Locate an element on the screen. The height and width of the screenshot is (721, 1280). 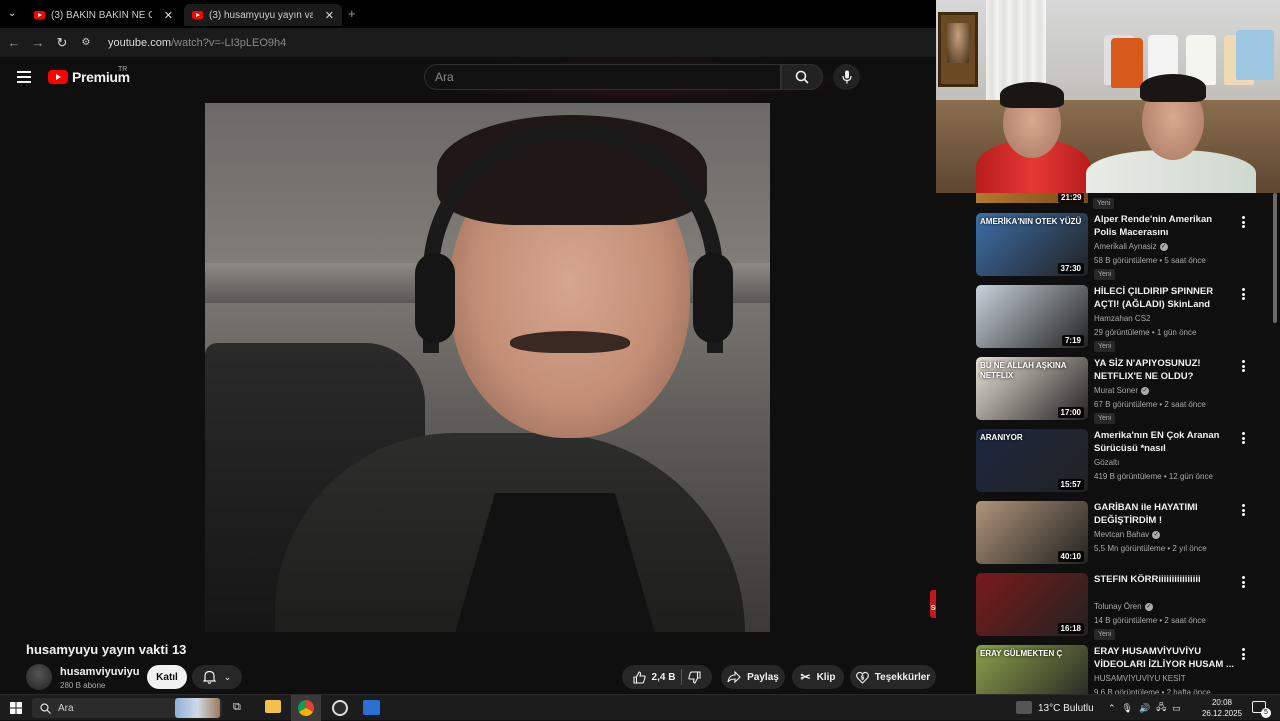
monitor-app-icon is located at coordinates (371, 707).